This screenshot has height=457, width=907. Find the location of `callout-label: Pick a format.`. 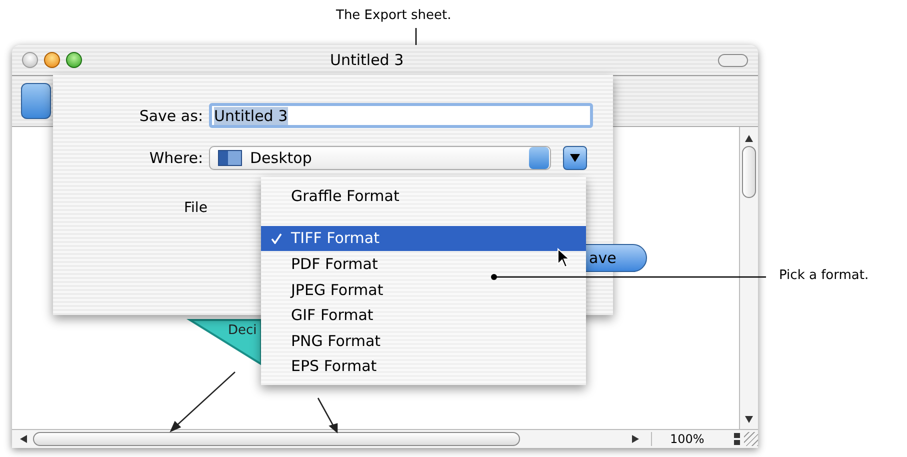

callout-label: Pick a format. is located at coordinates (824, 275).